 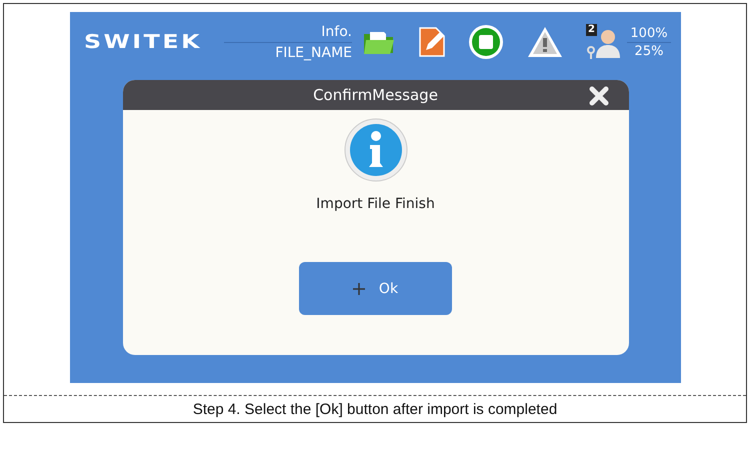 I want to click on close-icon, so click(x=598, y=96).